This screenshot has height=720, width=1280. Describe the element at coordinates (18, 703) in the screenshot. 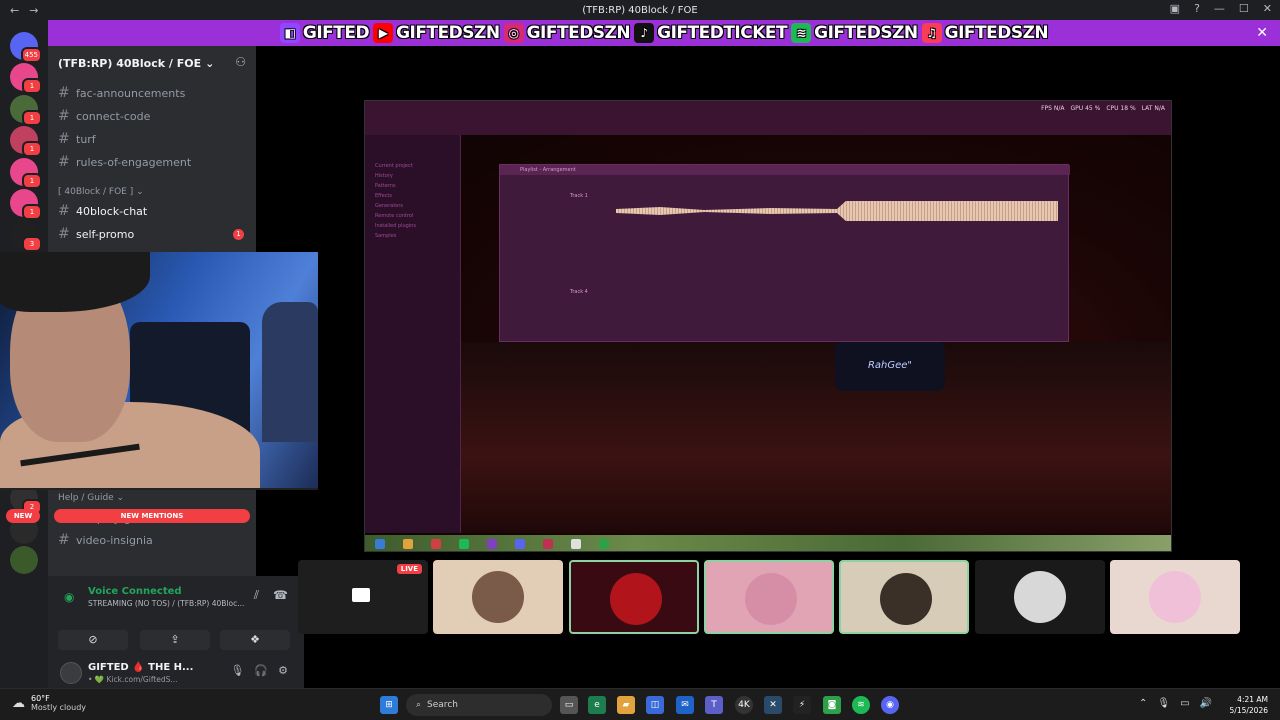

I see `cloud-icon: ☁` at that location.